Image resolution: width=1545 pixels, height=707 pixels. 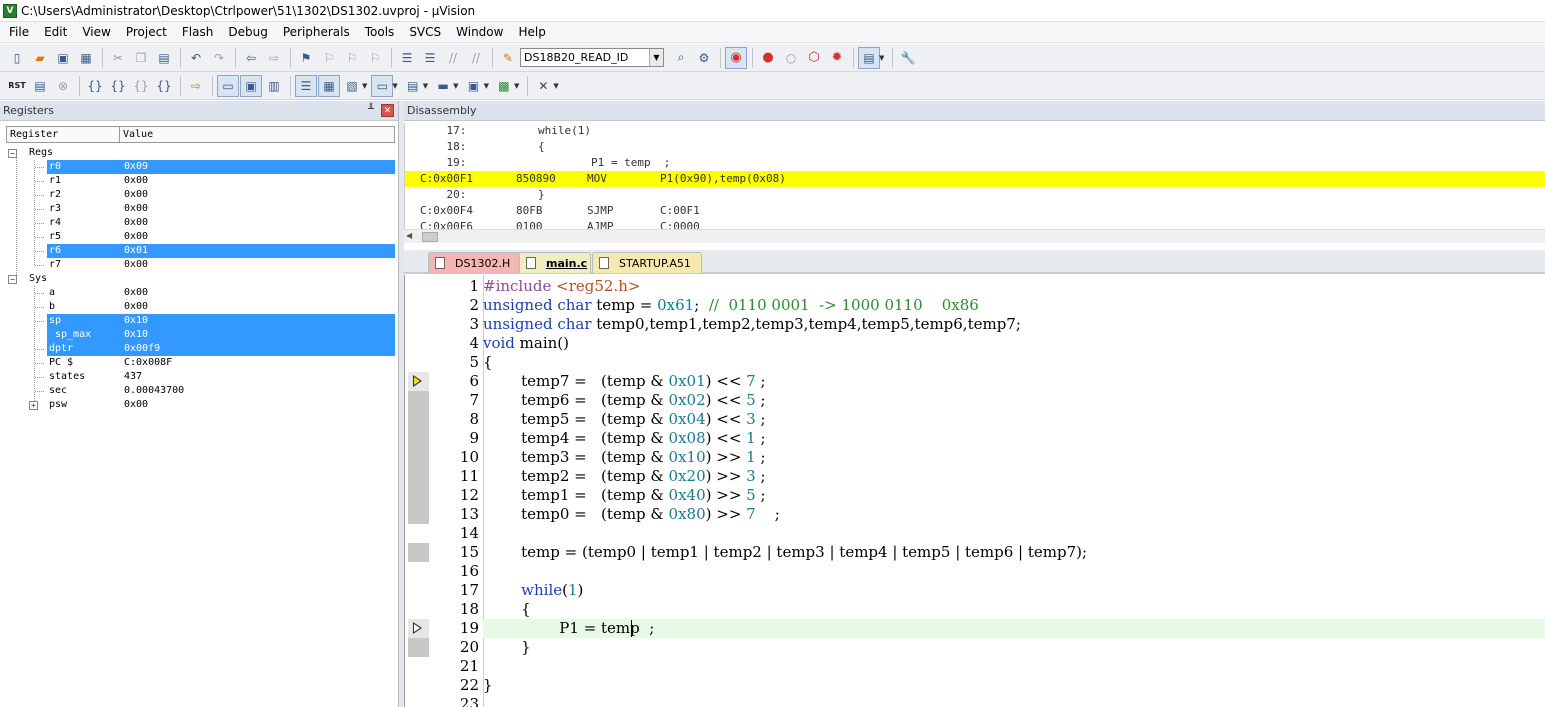 What do you see at coordinates (63, 134) in the screenshot?
I see `column-register: Register` at bounding box center [63, 134].